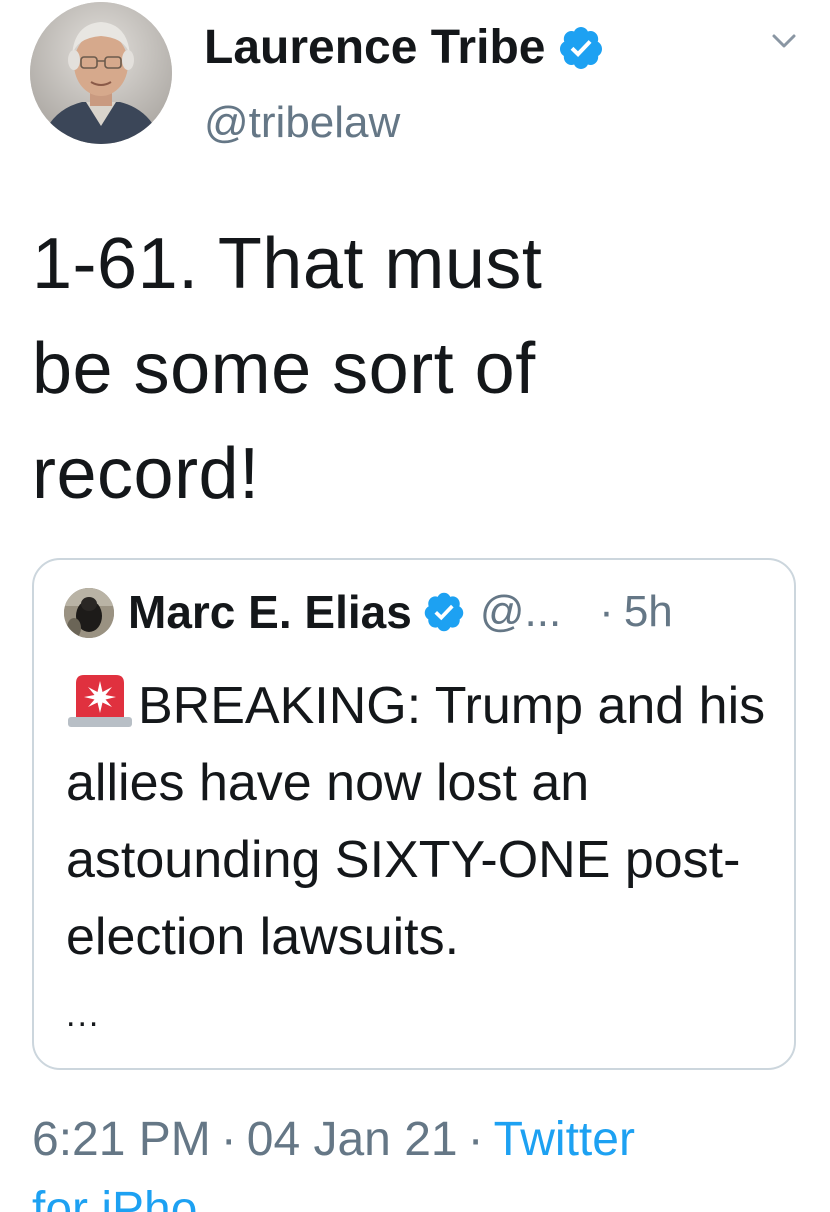 This screenshot has width=830, height=1212. I want to click on tweet-time: 6:21 PM, so click(121, 1139).